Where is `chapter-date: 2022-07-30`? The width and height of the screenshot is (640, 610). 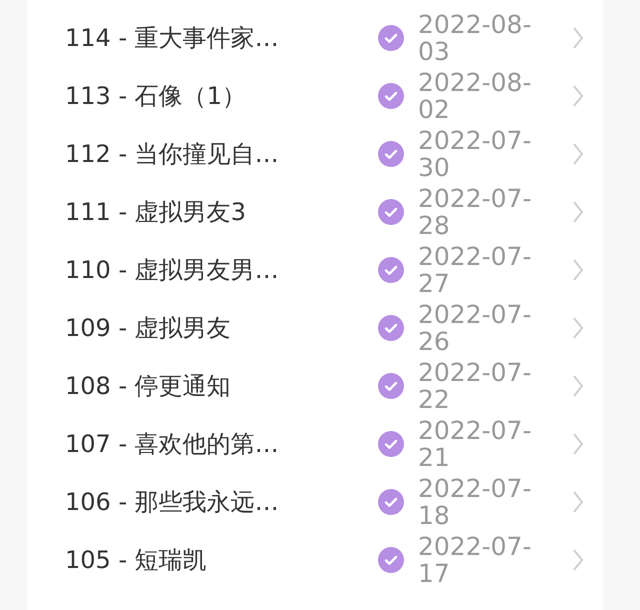
chapter-date: 2022-07-30 is located at coordinates (475, 154).